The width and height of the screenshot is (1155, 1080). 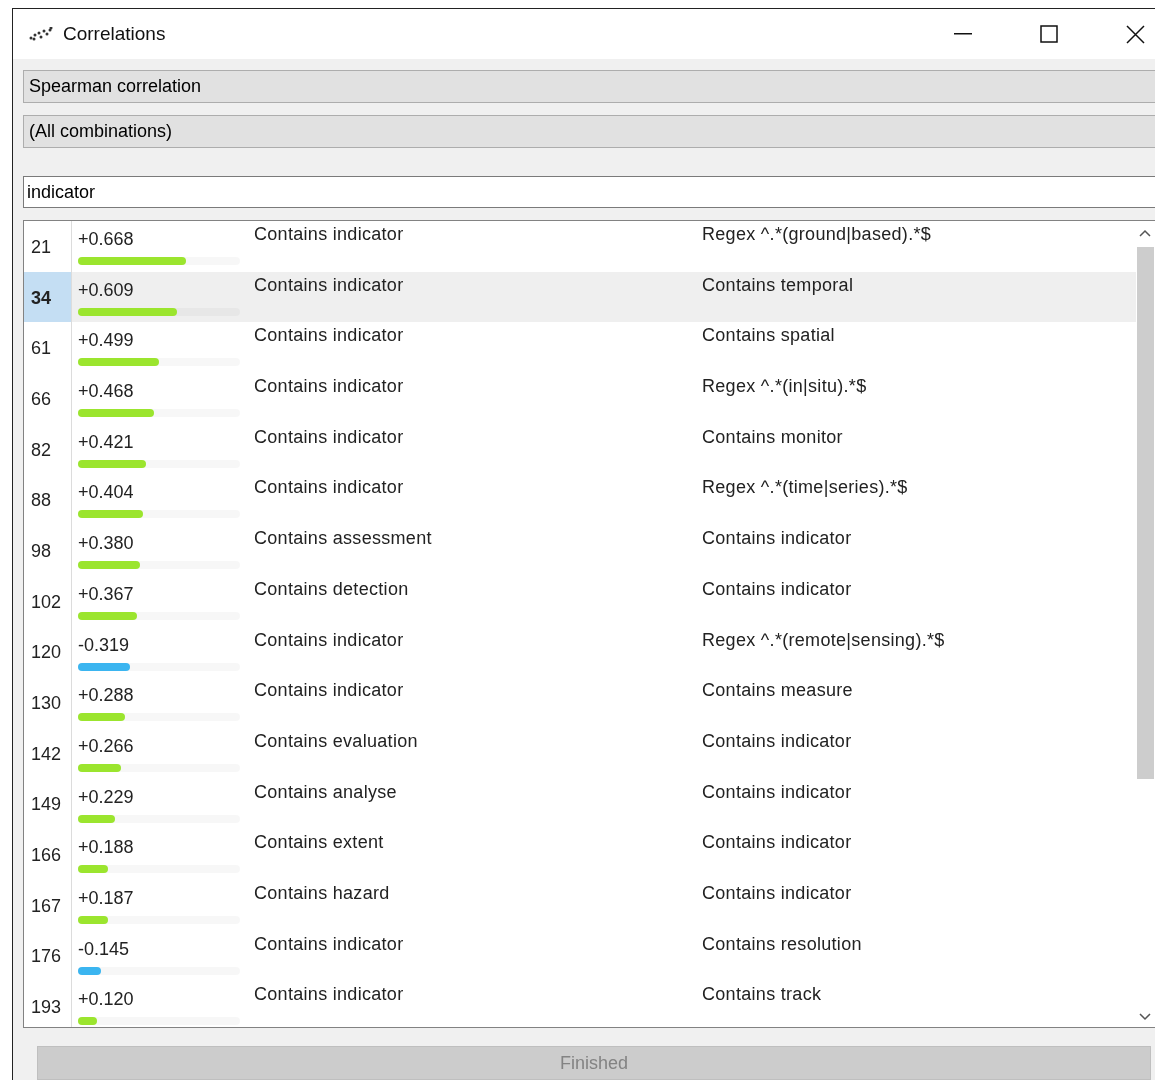 What do you see at coordinates (580, 297) in the screenshot?
I see `list-row: 34 +0.609 Contains indicator Contains temporal` at bounding box center [580, 297].